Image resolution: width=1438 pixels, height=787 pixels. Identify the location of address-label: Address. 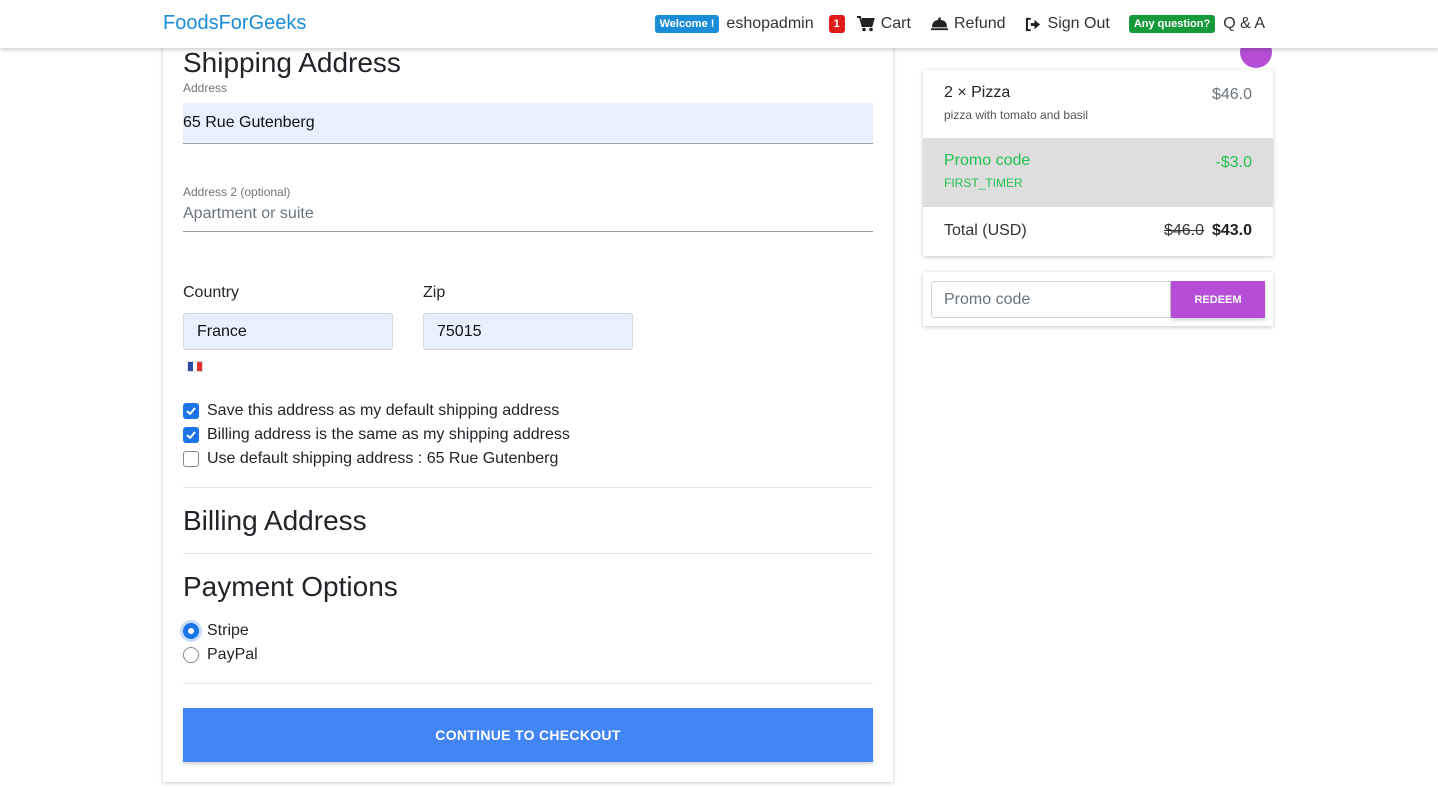
(205, 88).